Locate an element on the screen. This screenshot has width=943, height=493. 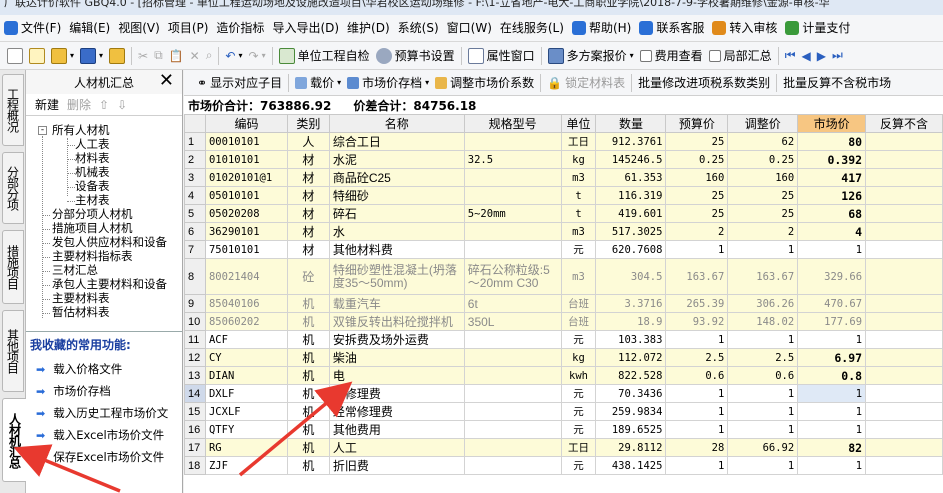
cell-adj: 0.6 is located at coordinates (763, 375).